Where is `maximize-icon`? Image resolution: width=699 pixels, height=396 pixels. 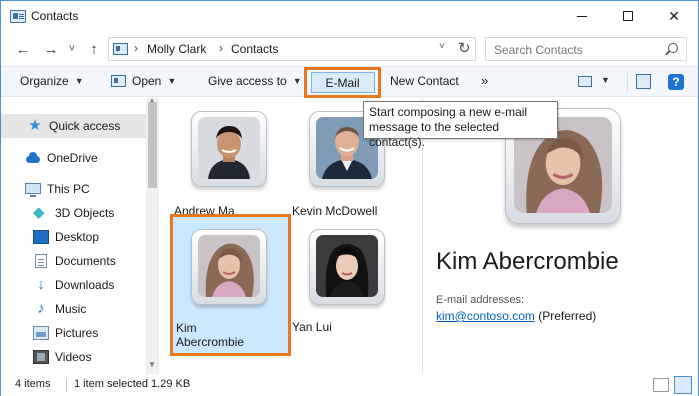 maximize-icon is located at coordinates (628, 16).